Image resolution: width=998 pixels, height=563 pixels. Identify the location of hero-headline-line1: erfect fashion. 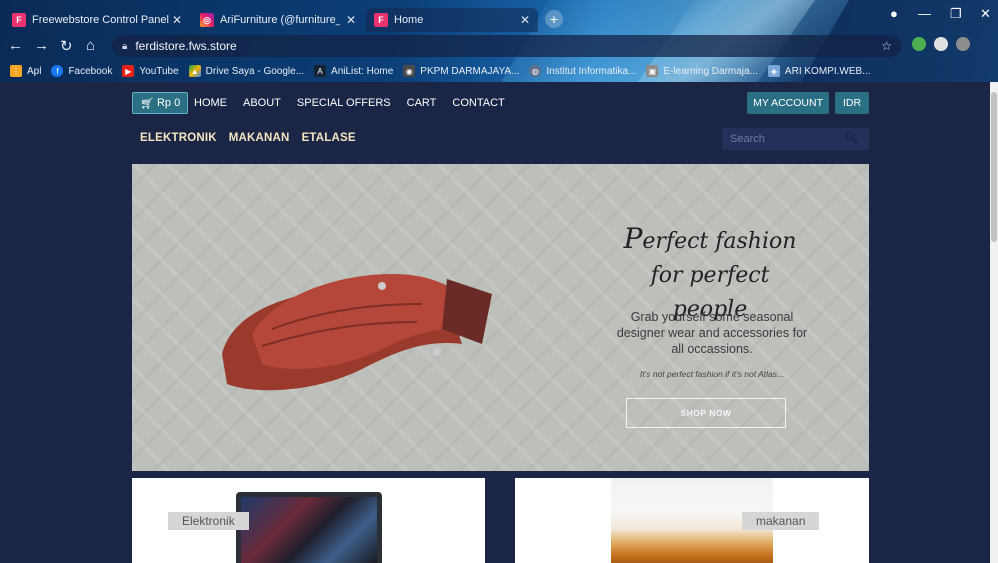
(719, 241).